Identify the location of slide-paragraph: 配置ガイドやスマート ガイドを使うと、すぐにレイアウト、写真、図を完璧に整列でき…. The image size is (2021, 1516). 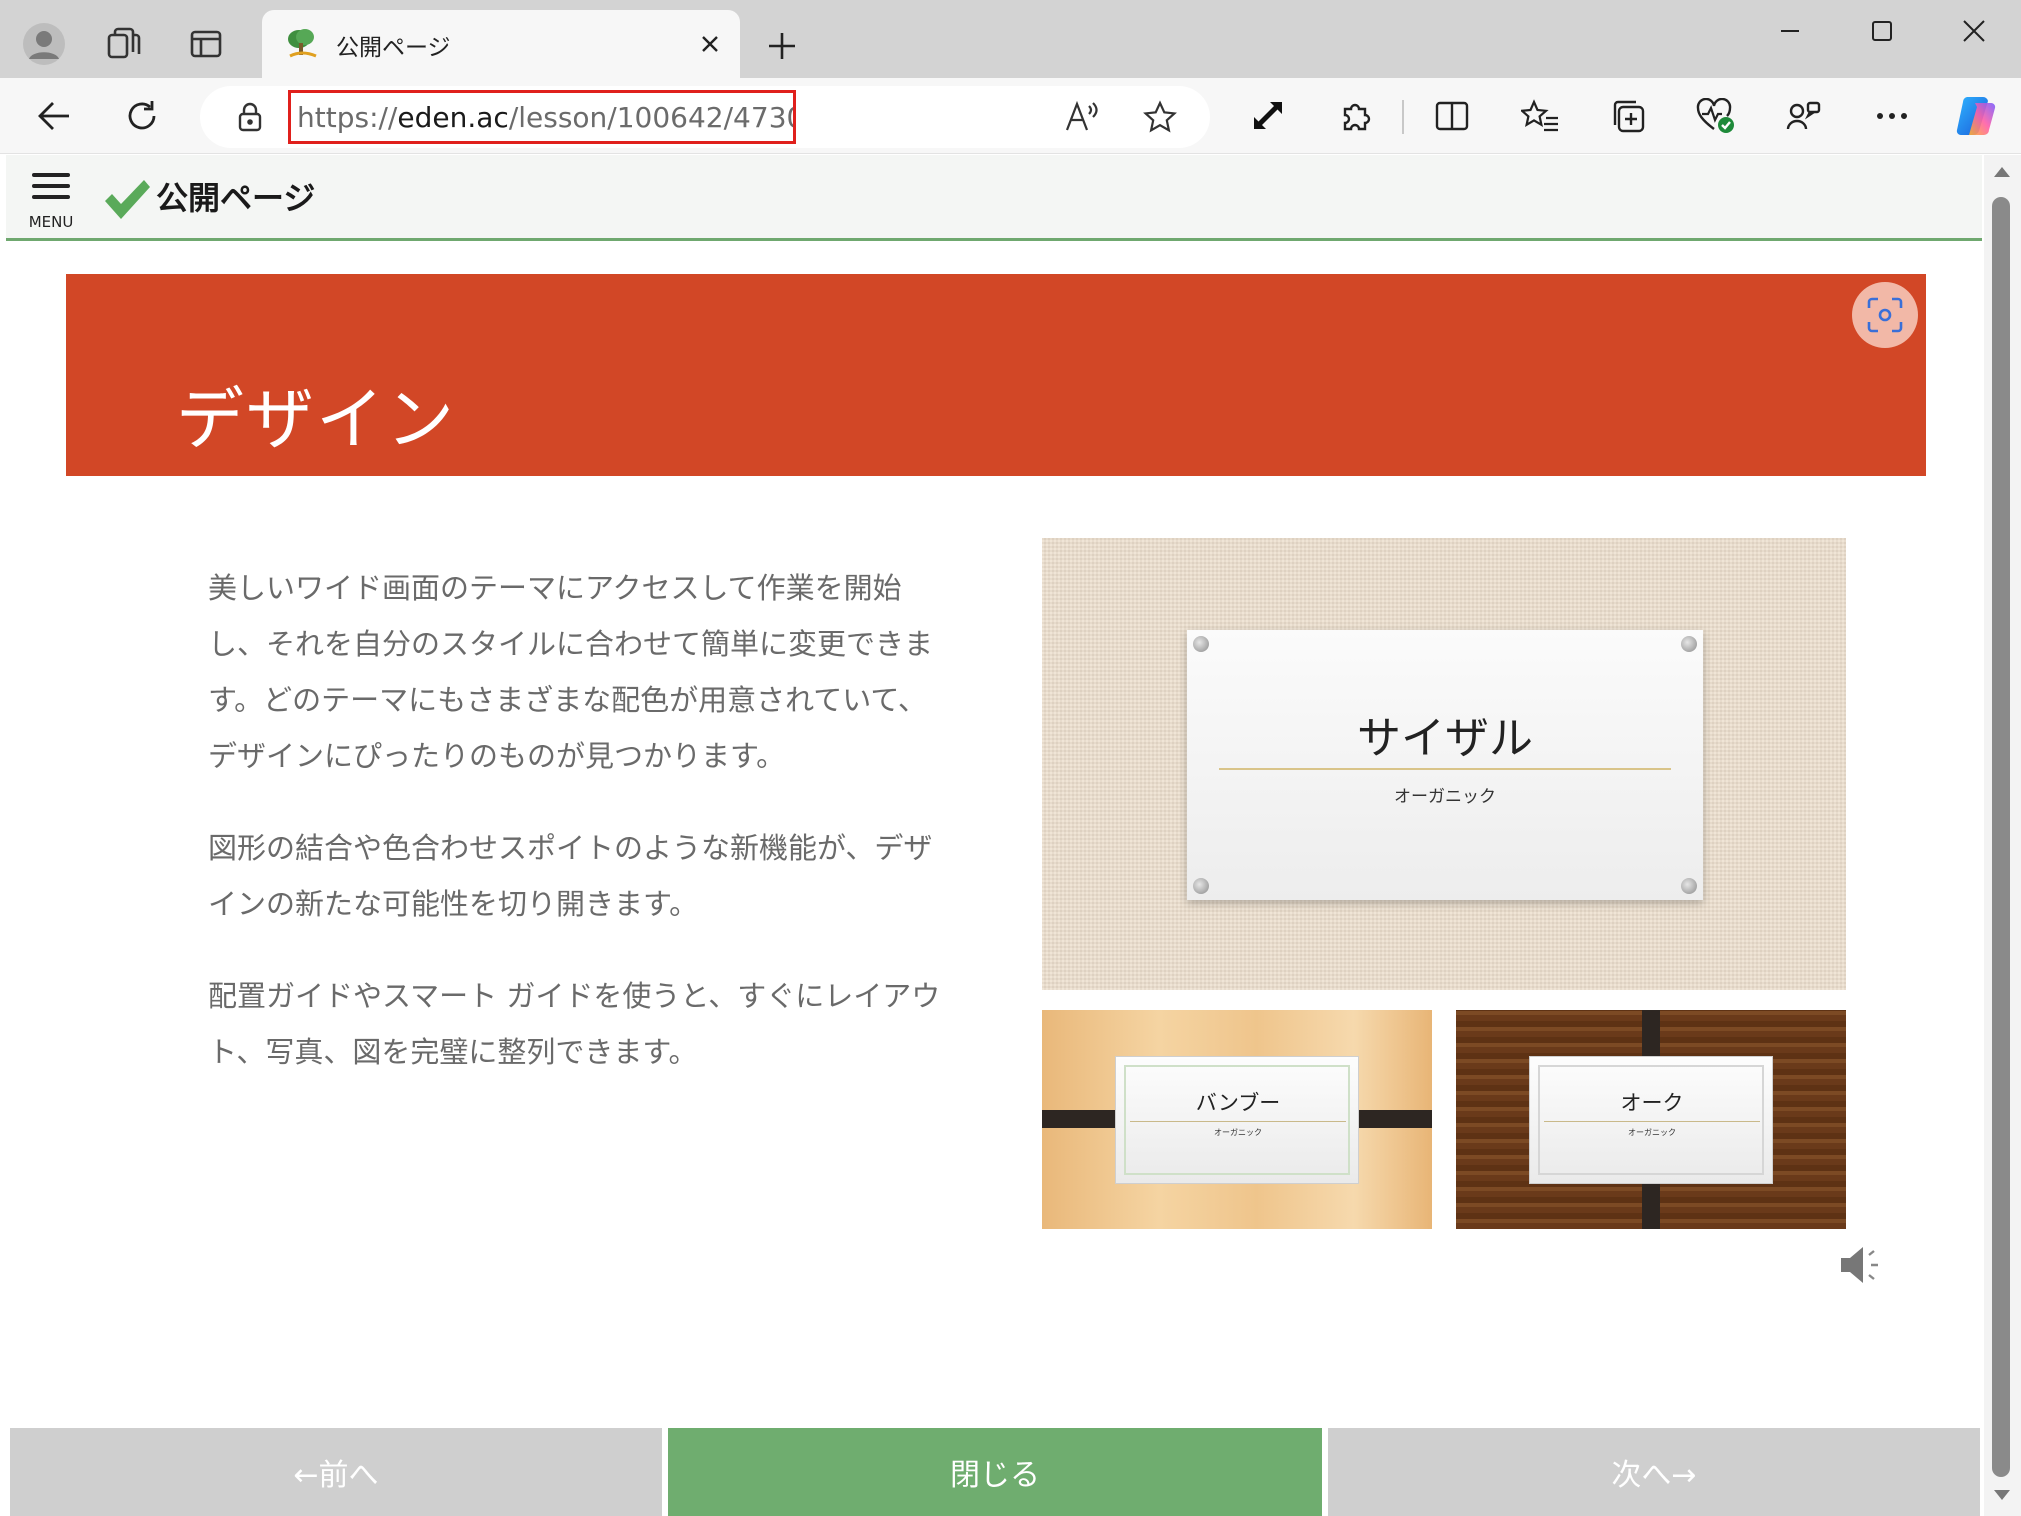
(574, 1024).